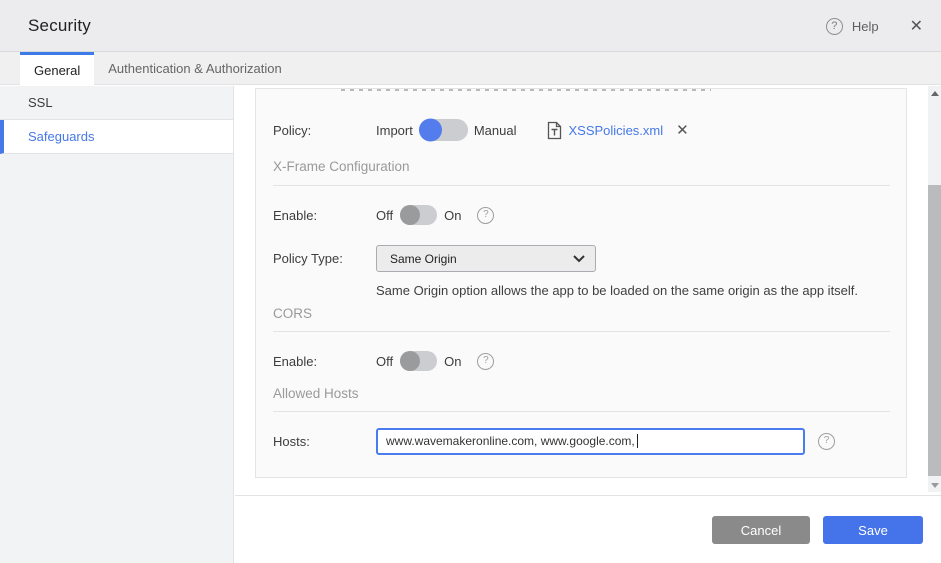 The width and height of the screenshot is (941, 563). Describe the element at coordinates (555, 130) in the screenshot. I see `xml-file-icon` at that location.